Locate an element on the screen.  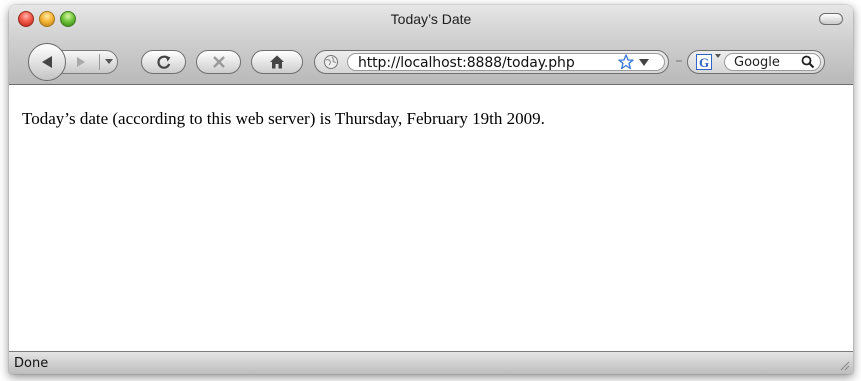
forward-arrow-icon is located at coordinates (81, 62).